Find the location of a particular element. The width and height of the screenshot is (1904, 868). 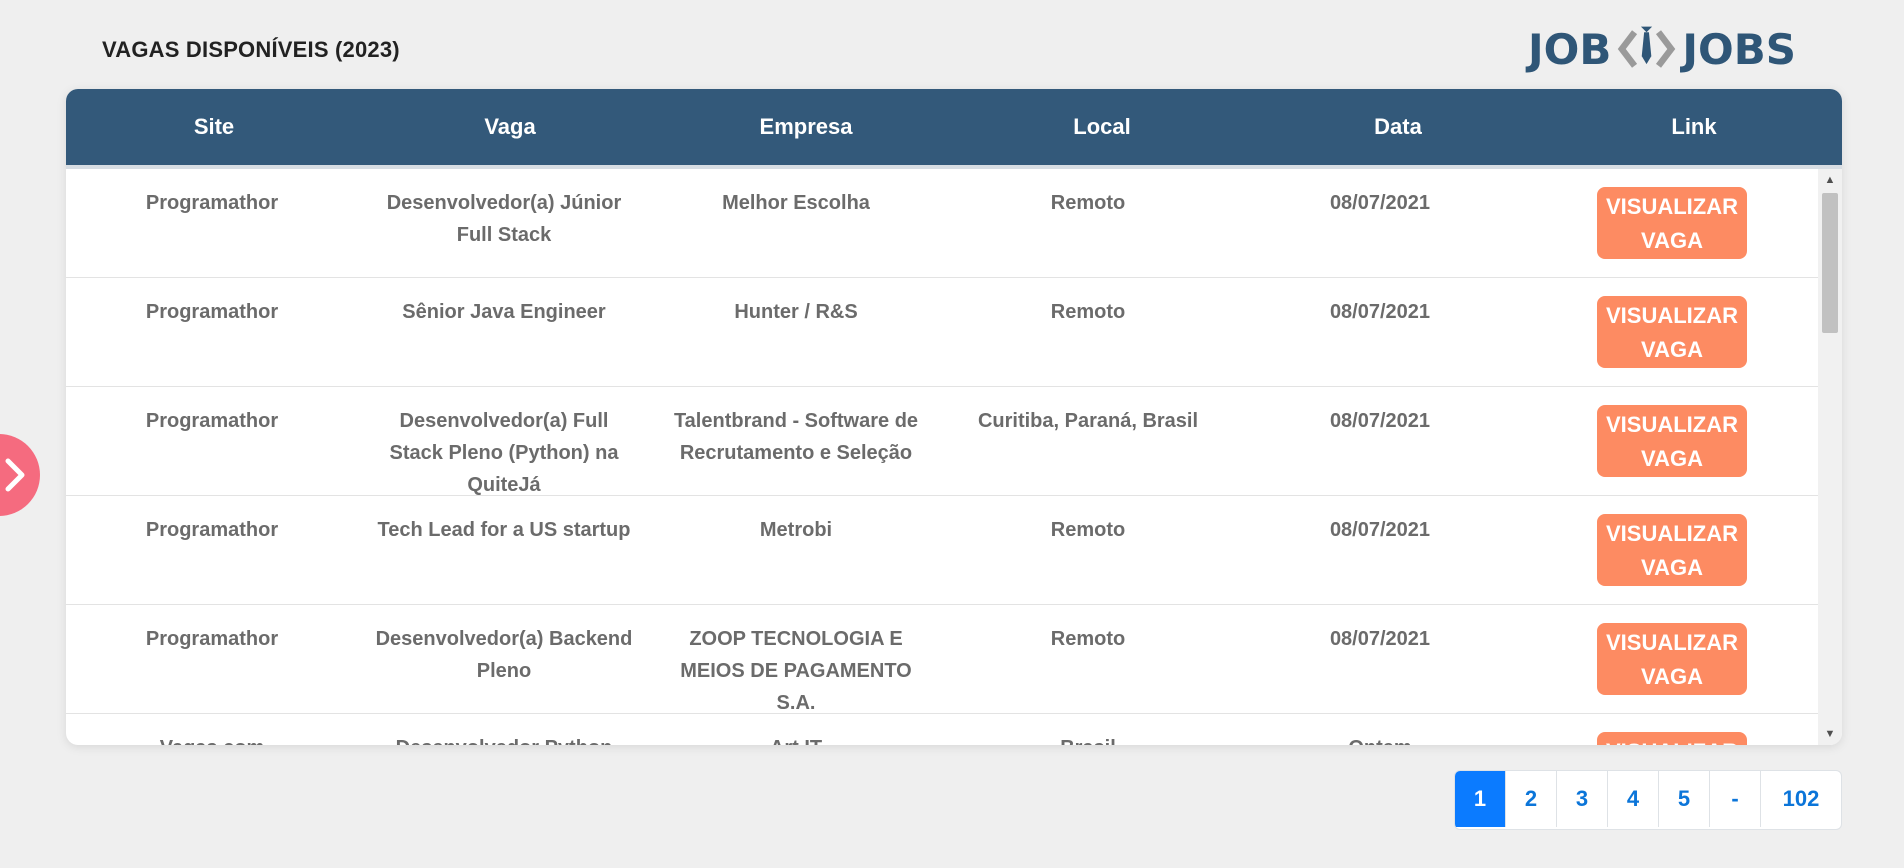

cell-empresa: Metrobi is located at coordinates (796, 530).